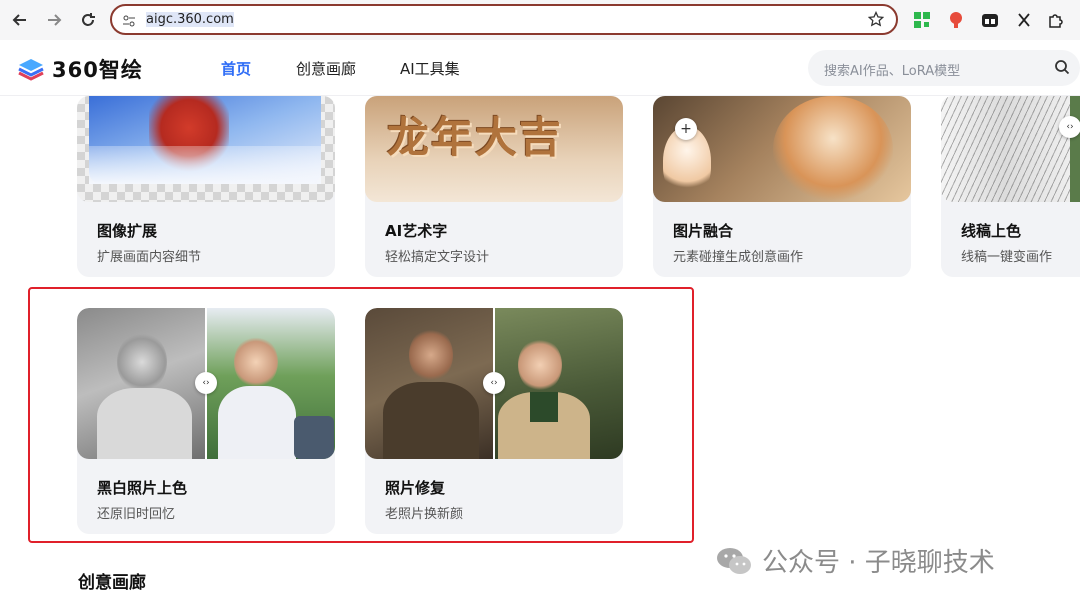 This screenshot has height=604, width=1080. I want to click on compare-handle-icon: ‹›, so click(1069, 127).